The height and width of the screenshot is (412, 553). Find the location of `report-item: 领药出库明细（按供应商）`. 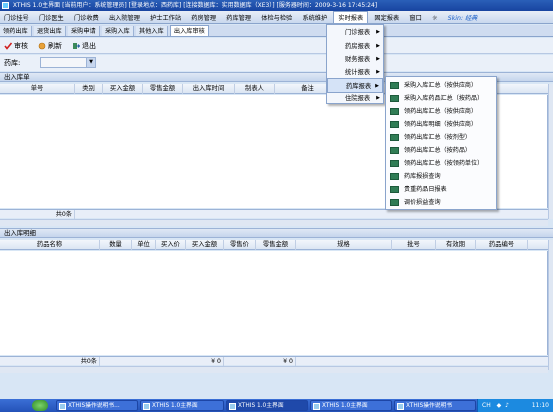

report-item: 领药出库明细（按供应商） is located at coordinates (441, 124).